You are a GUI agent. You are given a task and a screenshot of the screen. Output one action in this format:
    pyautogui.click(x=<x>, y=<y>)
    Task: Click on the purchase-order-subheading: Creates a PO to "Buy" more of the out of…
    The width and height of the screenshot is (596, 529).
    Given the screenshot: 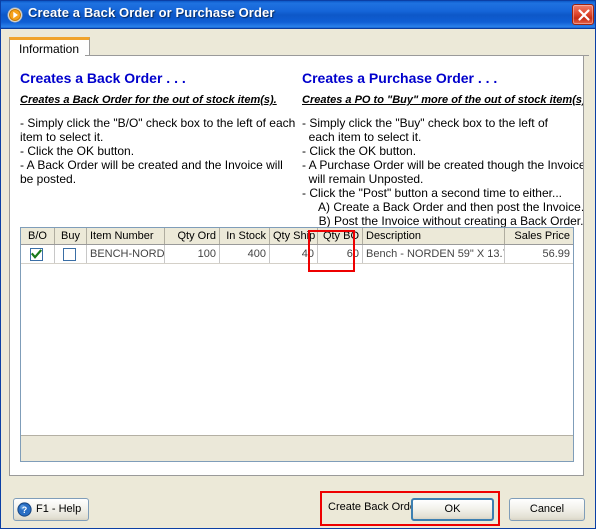 What is the action you would take?
    pyautogui.click(x=443, y=100)
    